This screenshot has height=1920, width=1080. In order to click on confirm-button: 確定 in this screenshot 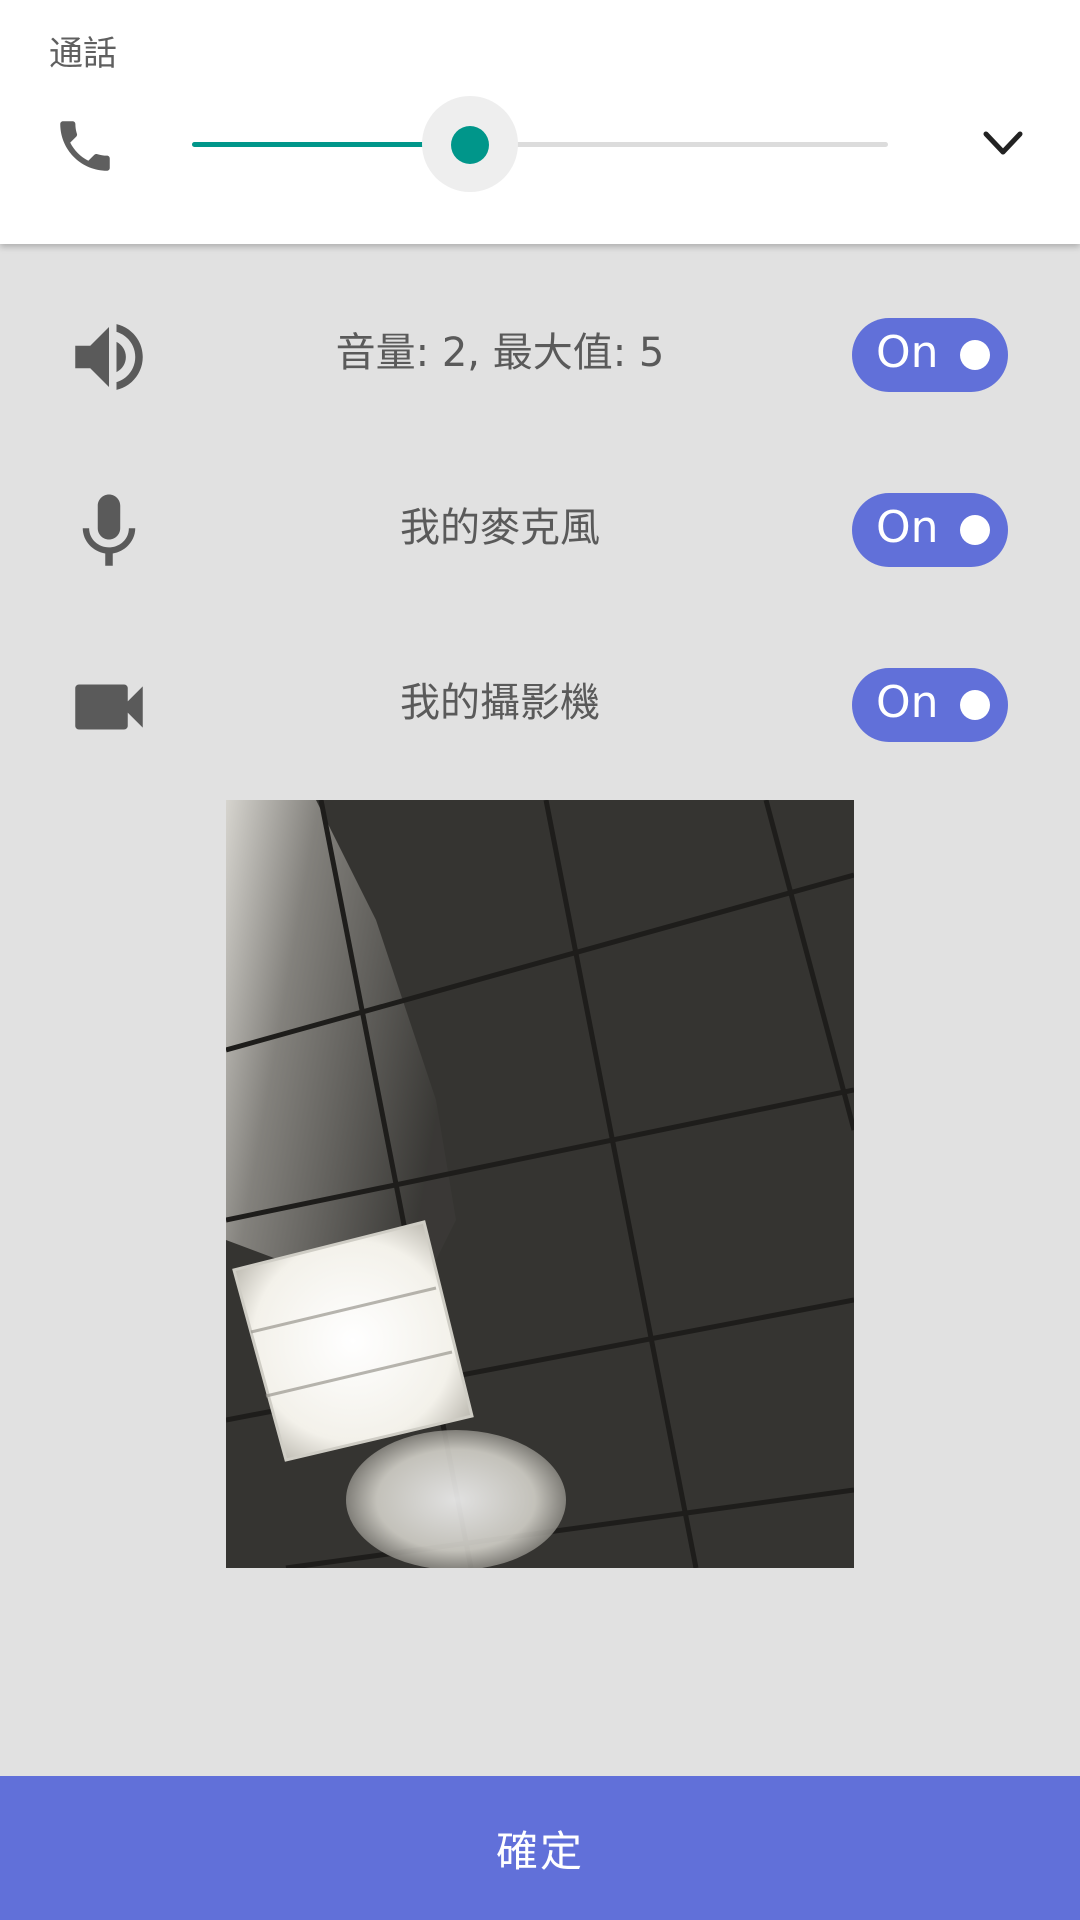, I will do `click(540, 1848)`.